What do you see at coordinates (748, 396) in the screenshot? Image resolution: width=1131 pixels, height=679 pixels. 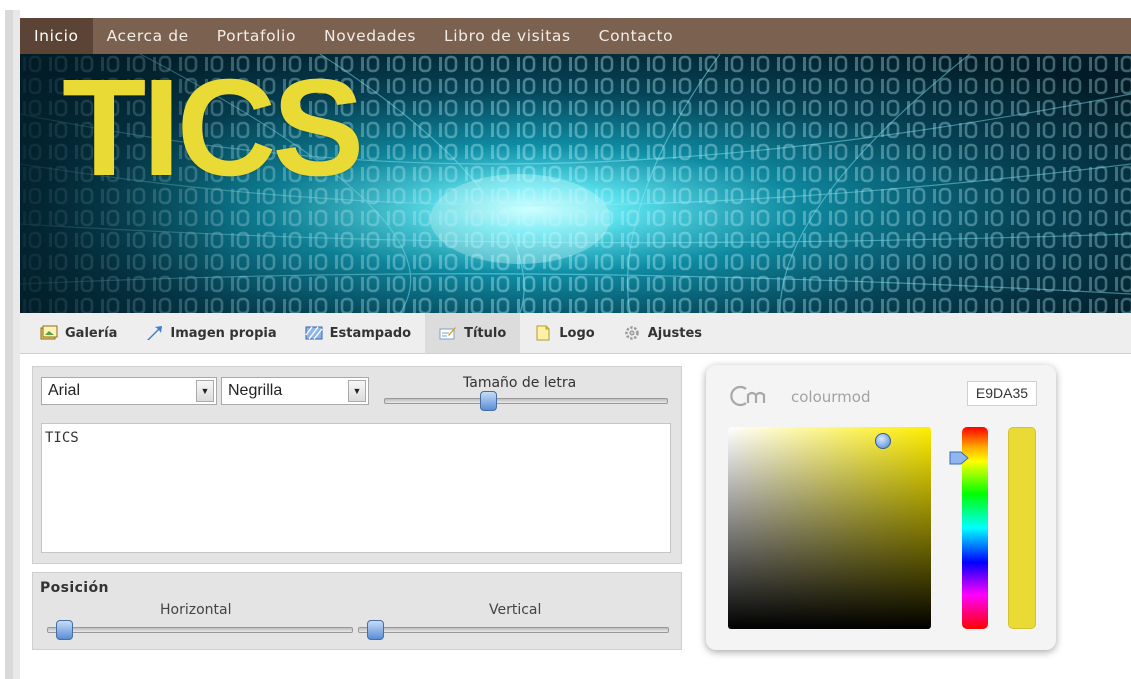 I see `colourmod-logo-icon` at bounding box center [748, 396].